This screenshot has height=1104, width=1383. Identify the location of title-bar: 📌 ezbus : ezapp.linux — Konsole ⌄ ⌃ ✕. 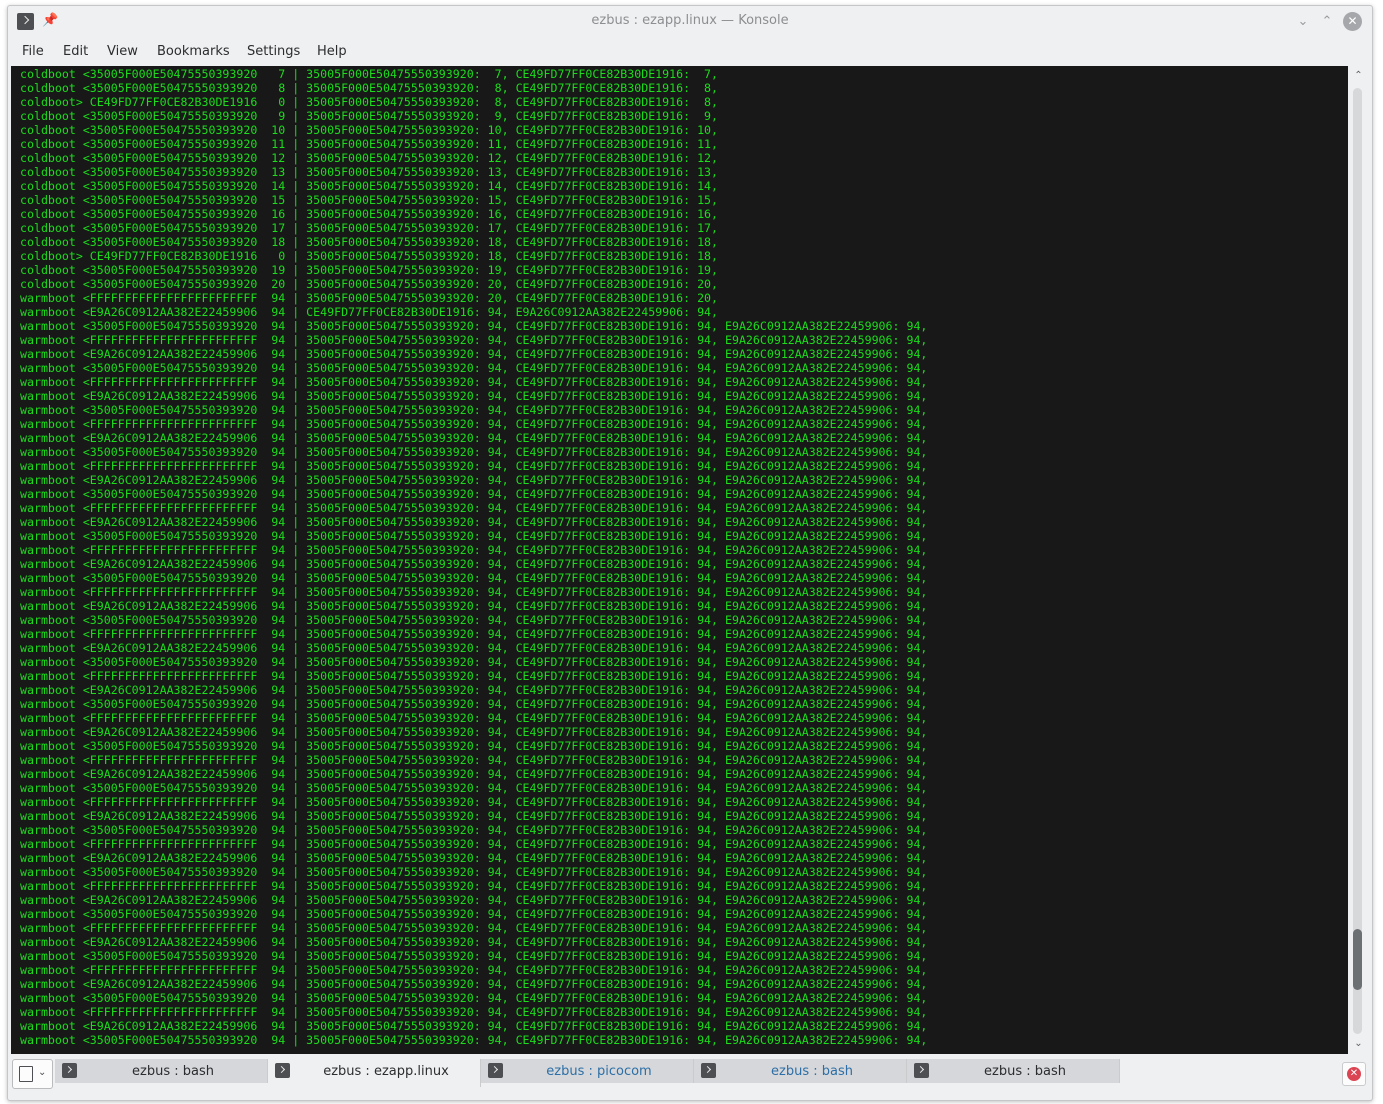
(690, 22).